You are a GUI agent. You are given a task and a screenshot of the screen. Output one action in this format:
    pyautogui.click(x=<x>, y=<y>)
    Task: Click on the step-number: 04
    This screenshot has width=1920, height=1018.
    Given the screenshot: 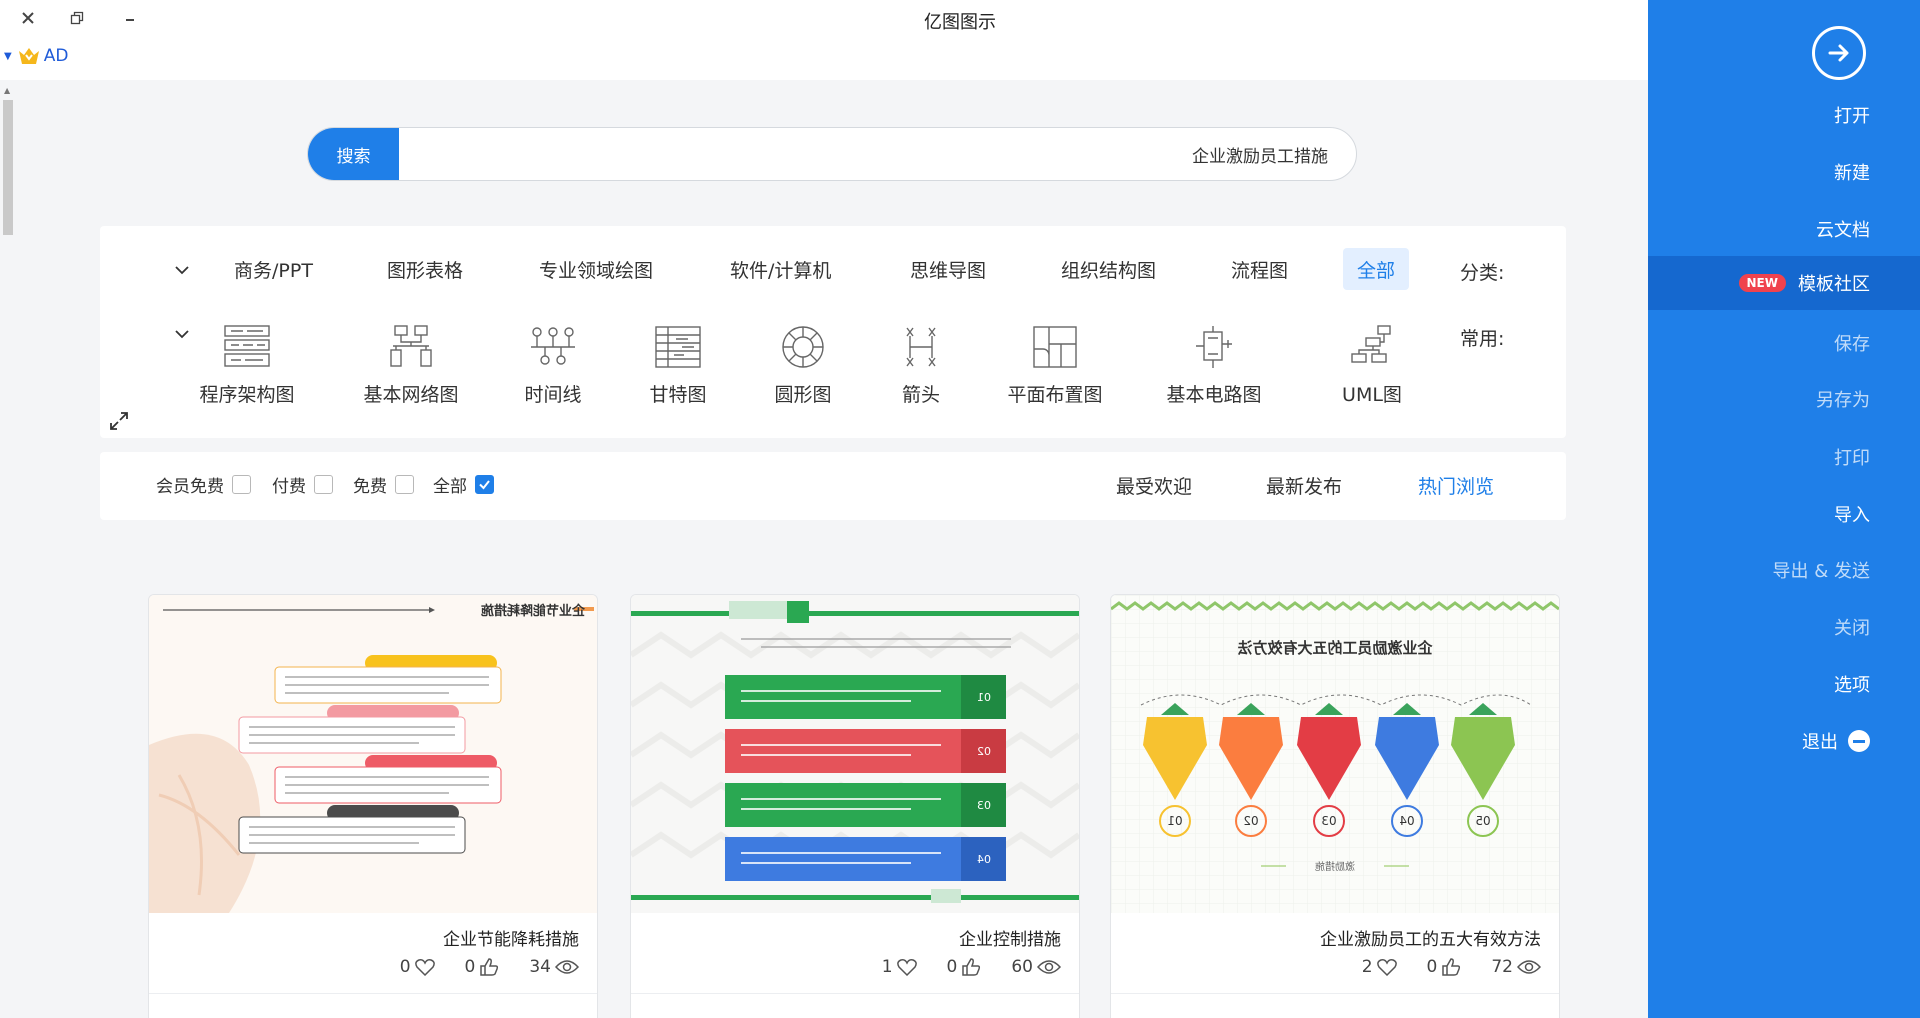 What is the action you would take?
    pyautogui.click(x=1406, y=821)
    